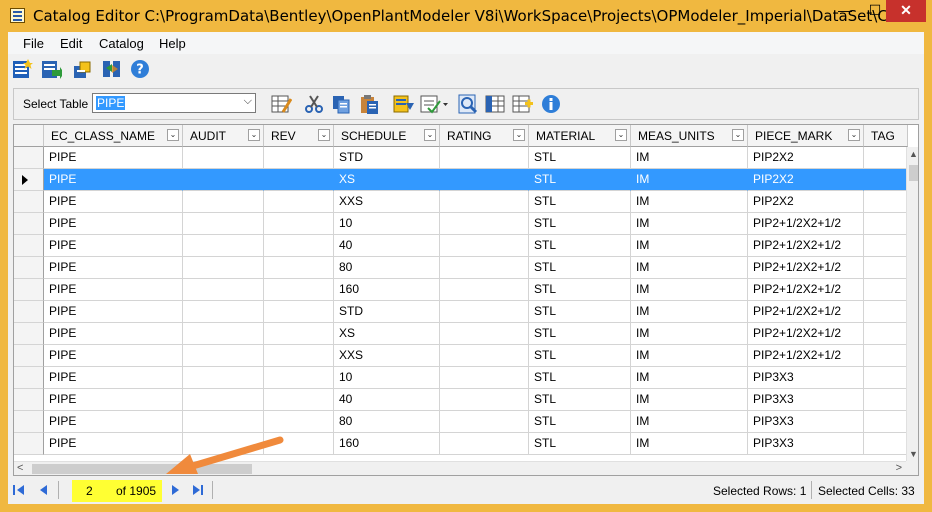  Describe the element at coordinates (912, 304) in the screenshot. I see `vertical-scrollbar: ▲ ▼` at that location.